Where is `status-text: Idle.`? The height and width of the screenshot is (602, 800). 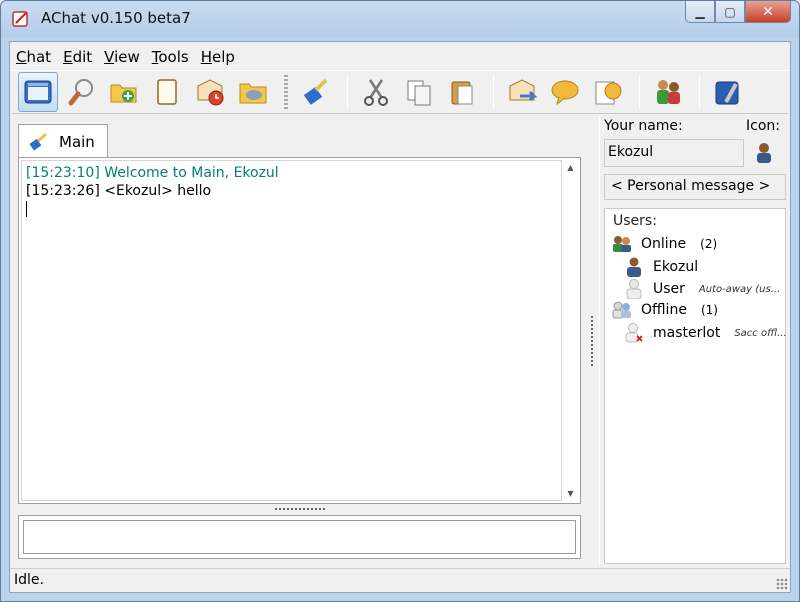
status-text: Idle. is located at coordinates (29, 580).